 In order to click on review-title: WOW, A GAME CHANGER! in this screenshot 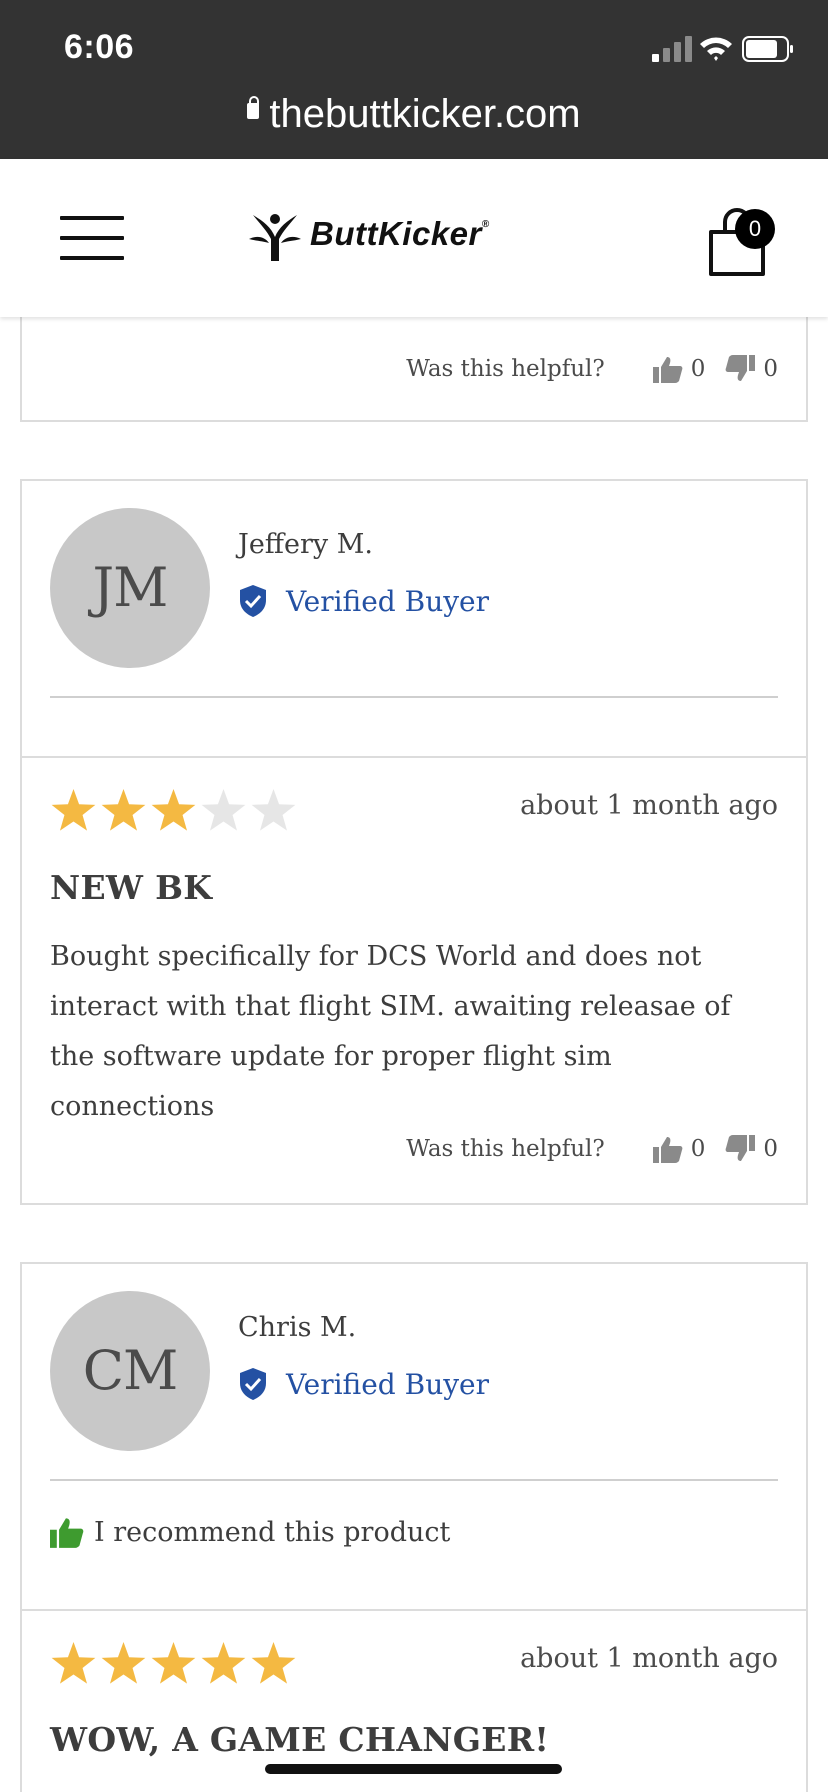, I will do `click(300, 1739)`.